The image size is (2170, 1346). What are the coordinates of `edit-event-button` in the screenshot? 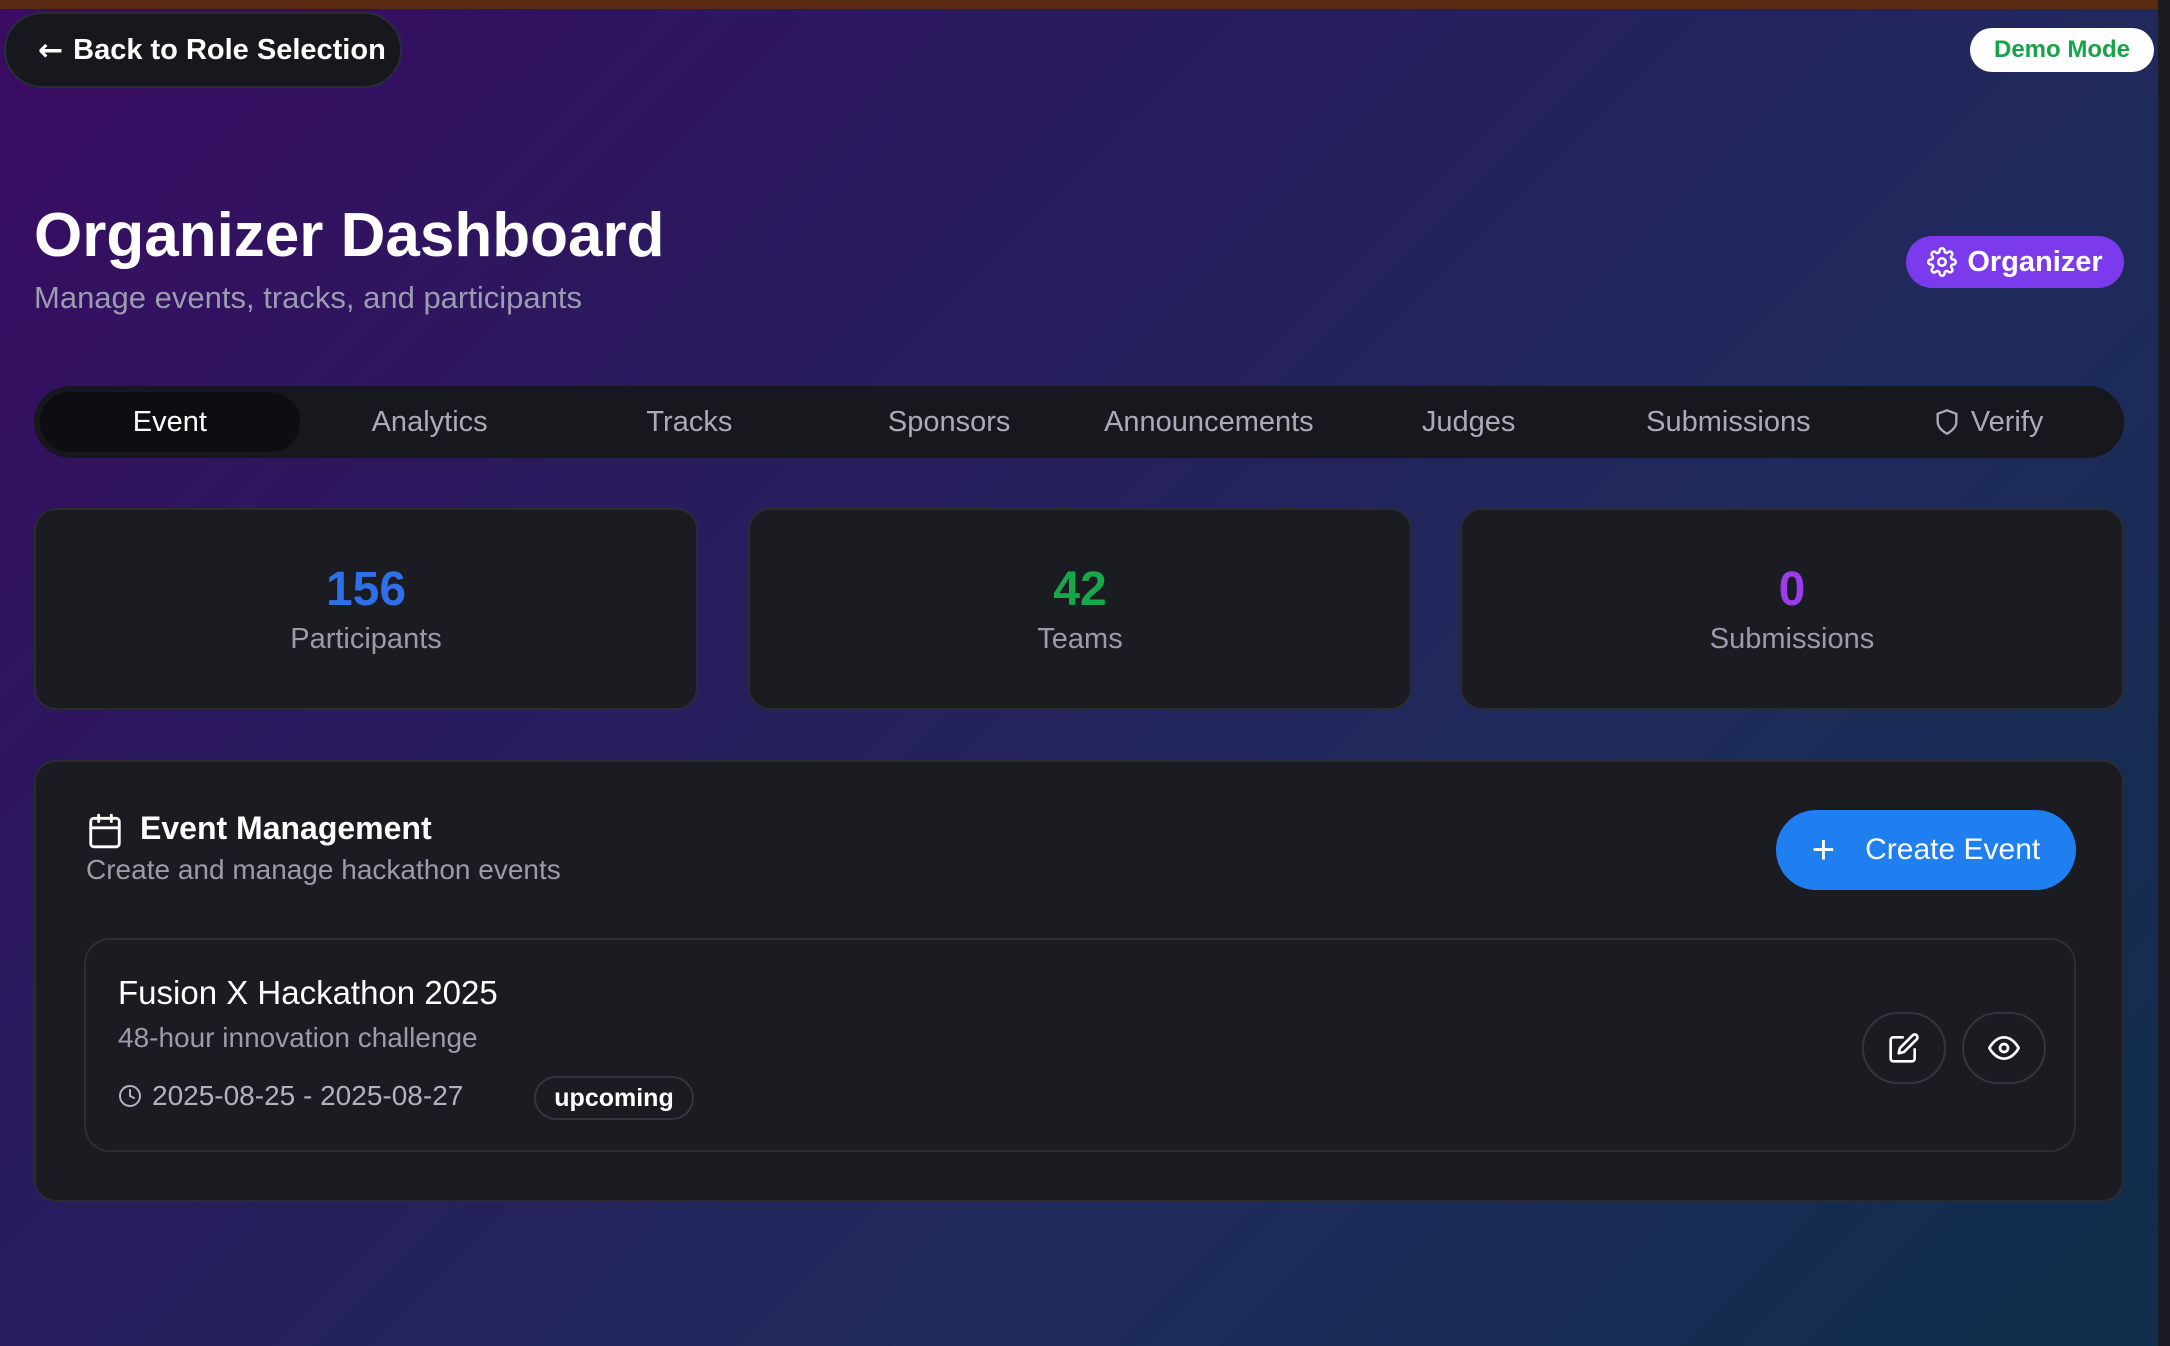 It's located at (1904, 1048).